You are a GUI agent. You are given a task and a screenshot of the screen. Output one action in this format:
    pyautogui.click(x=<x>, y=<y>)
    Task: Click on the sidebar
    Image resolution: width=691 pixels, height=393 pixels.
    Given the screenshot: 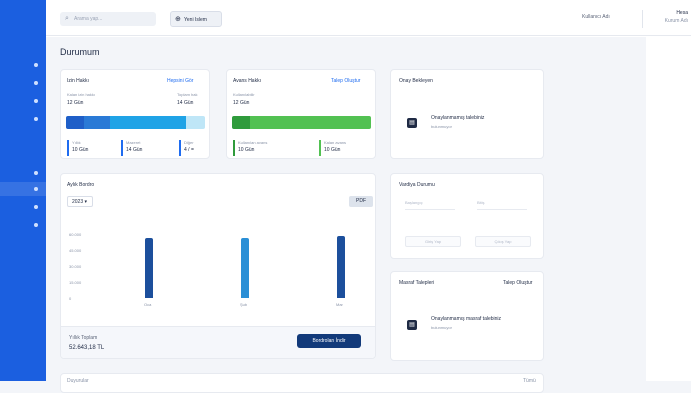 What is the action you would take?
    pyautogui.click(x=23, y=190)
    